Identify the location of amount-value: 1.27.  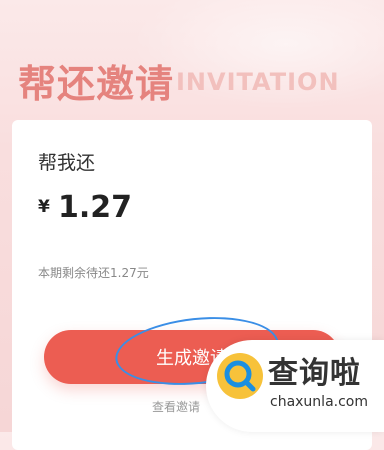
(95, 207).